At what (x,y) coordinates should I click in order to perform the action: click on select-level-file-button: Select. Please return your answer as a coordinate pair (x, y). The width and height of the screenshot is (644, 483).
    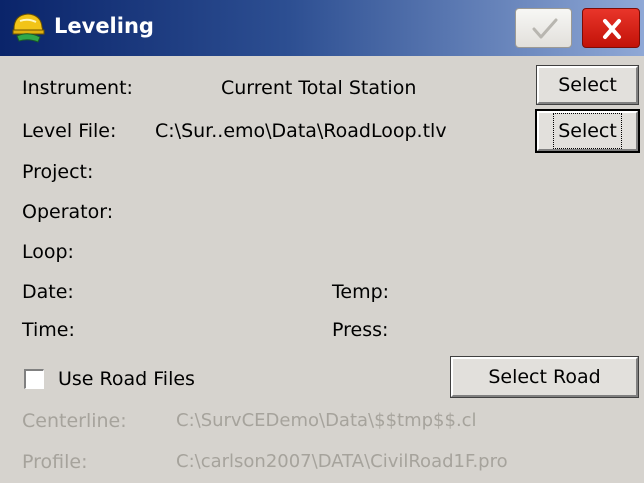
    Looking at the image, I should click on (587, 131).